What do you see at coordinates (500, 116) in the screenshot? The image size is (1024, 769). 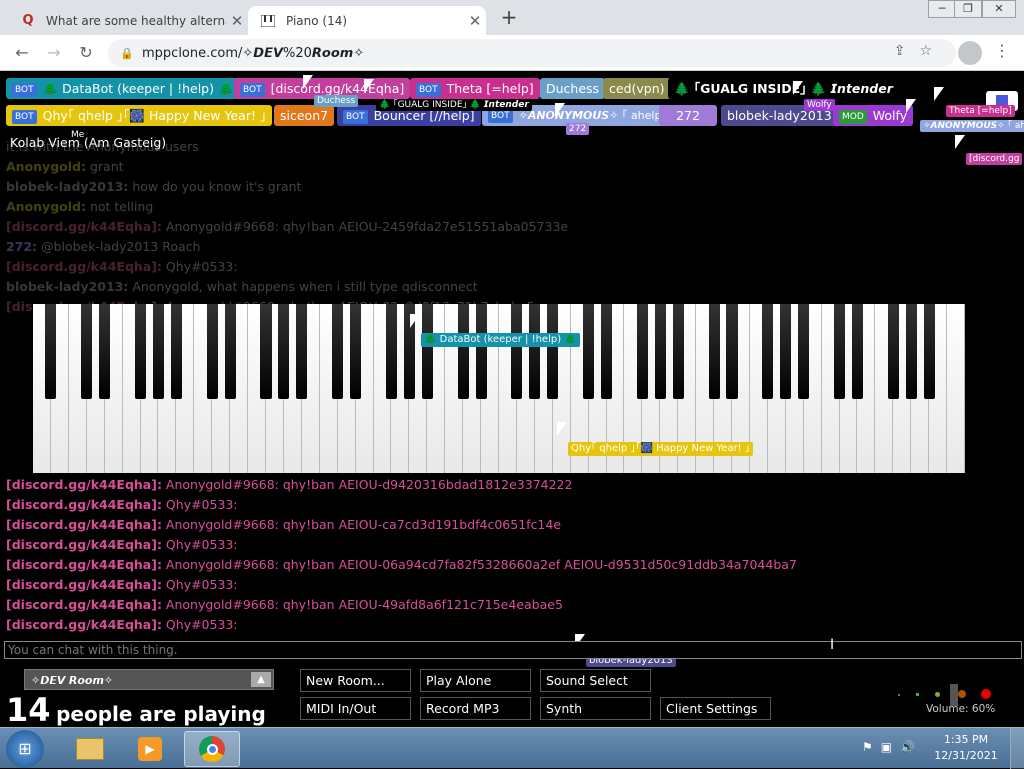 I see `bot-tag: BOT` at bounding box center [500, 116].